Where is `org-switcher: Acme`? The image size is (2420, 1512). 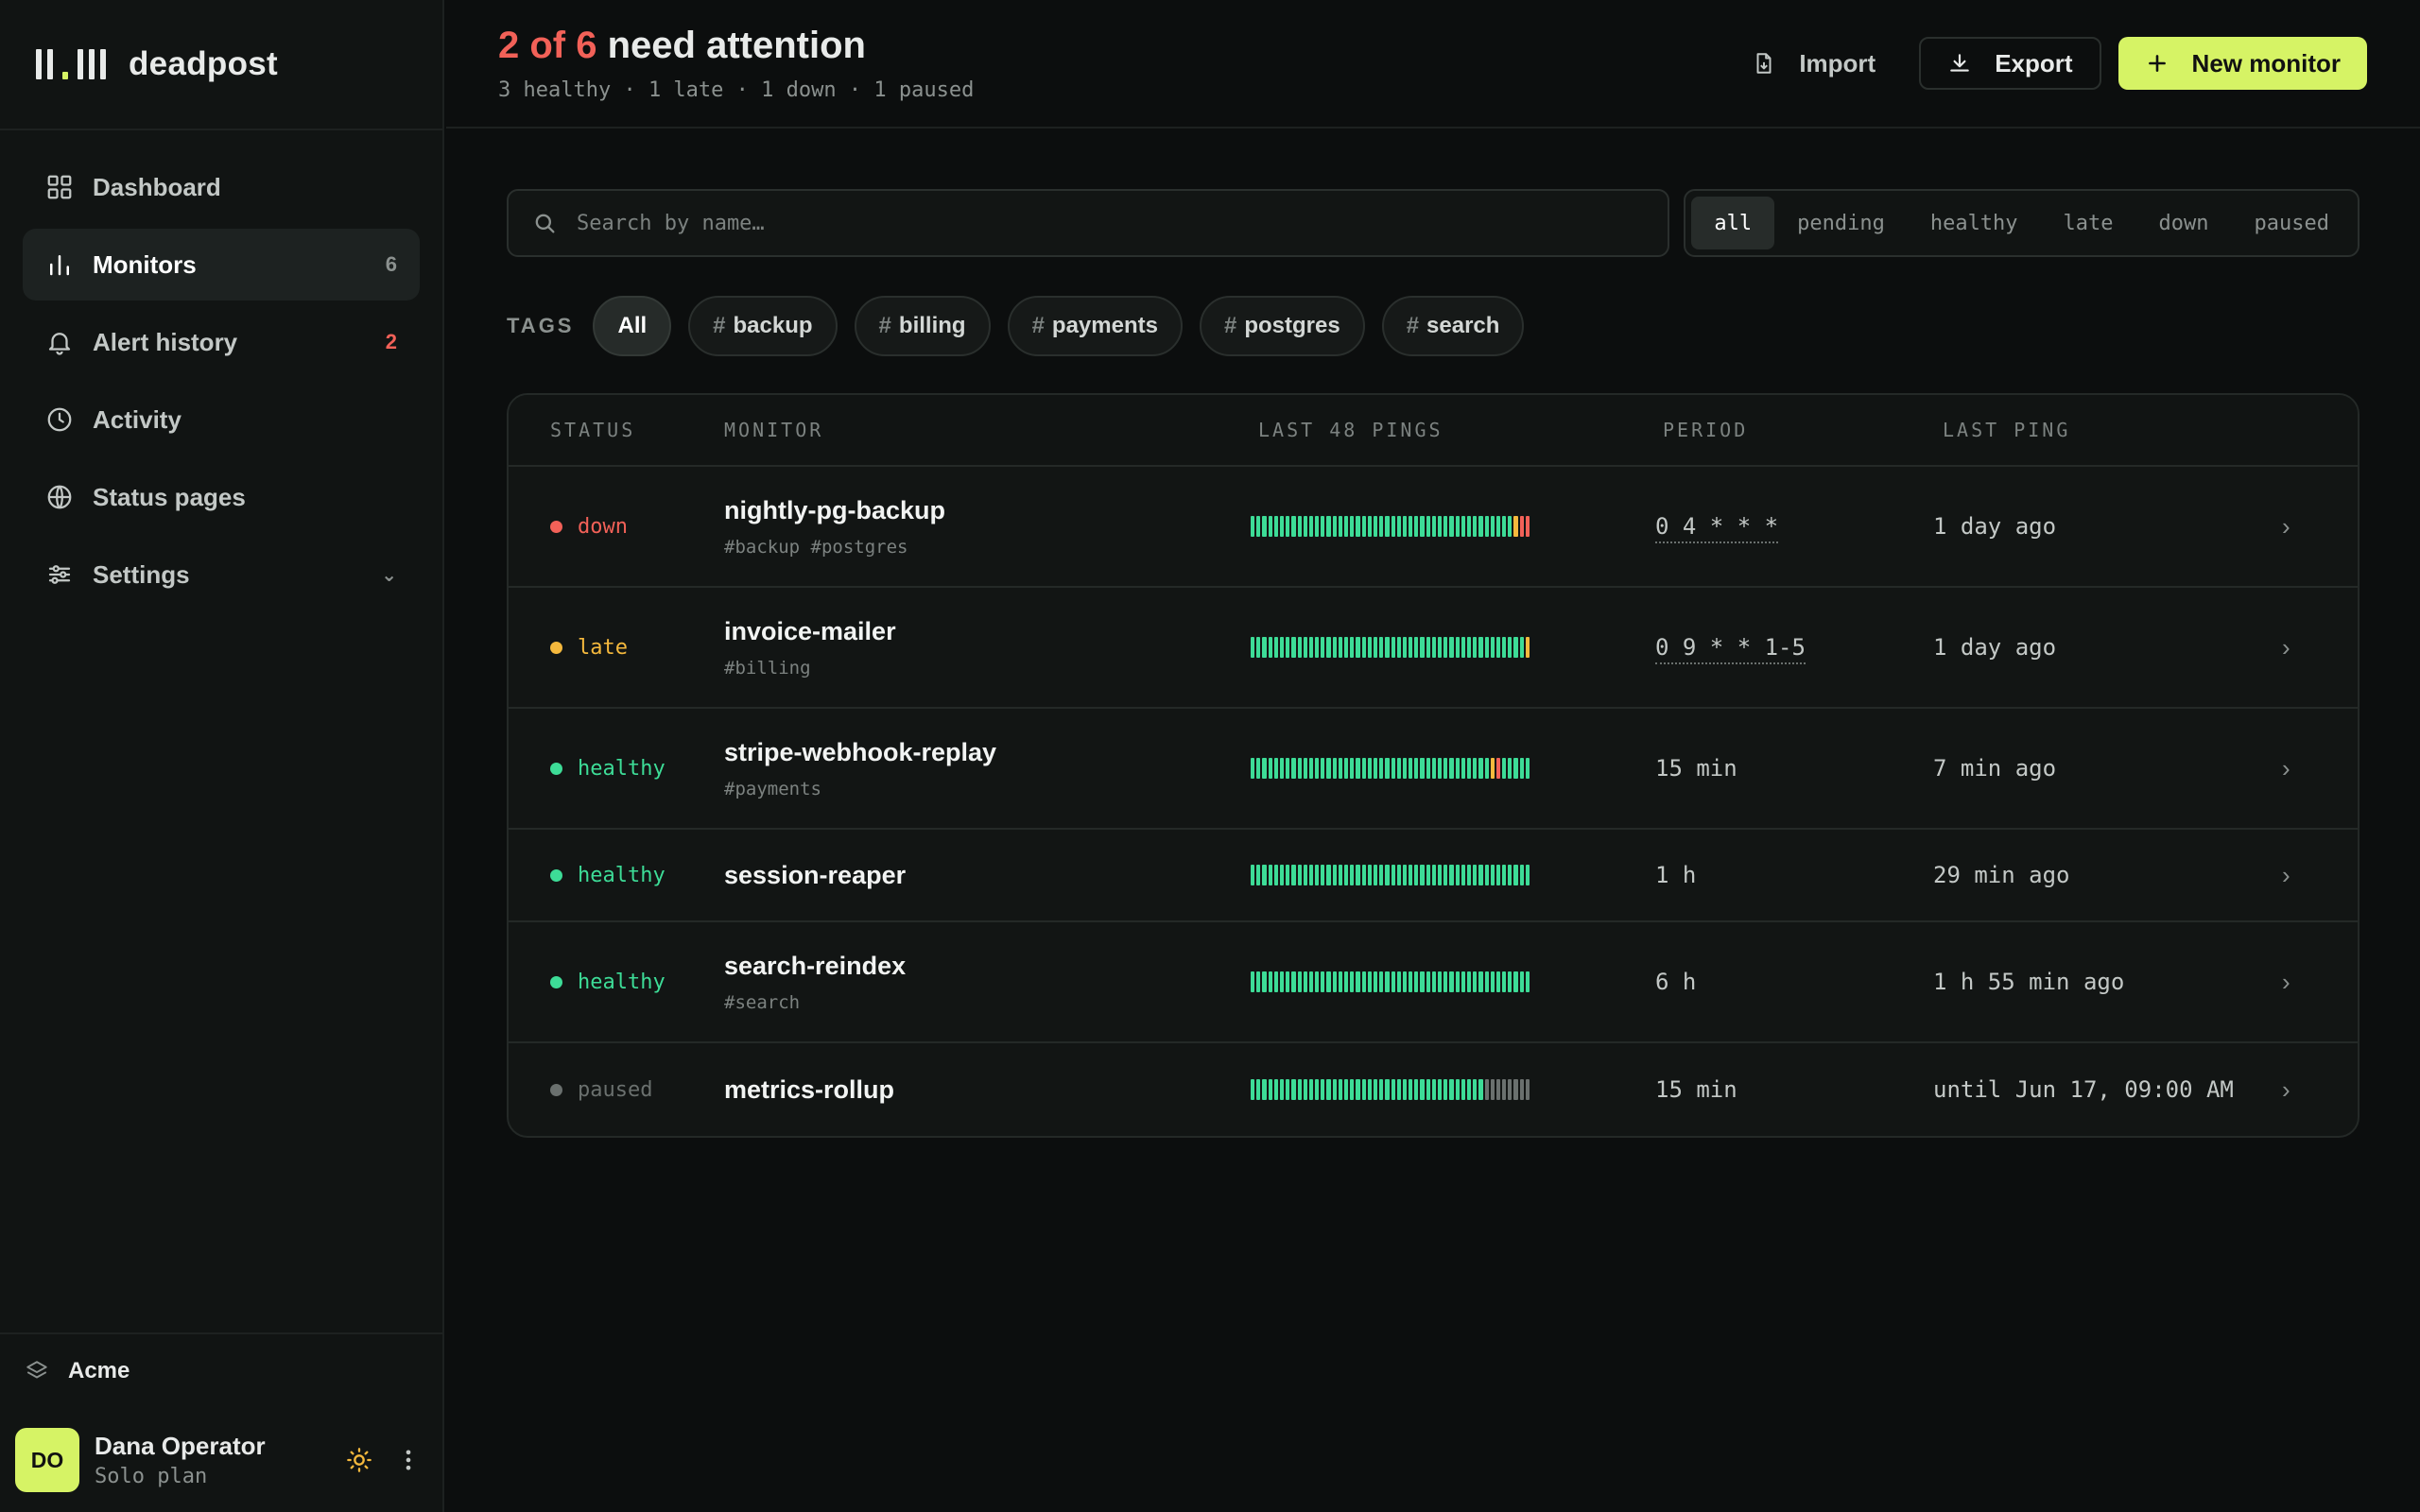 org-switcher: Acme is located at coordinates (221, 1371).